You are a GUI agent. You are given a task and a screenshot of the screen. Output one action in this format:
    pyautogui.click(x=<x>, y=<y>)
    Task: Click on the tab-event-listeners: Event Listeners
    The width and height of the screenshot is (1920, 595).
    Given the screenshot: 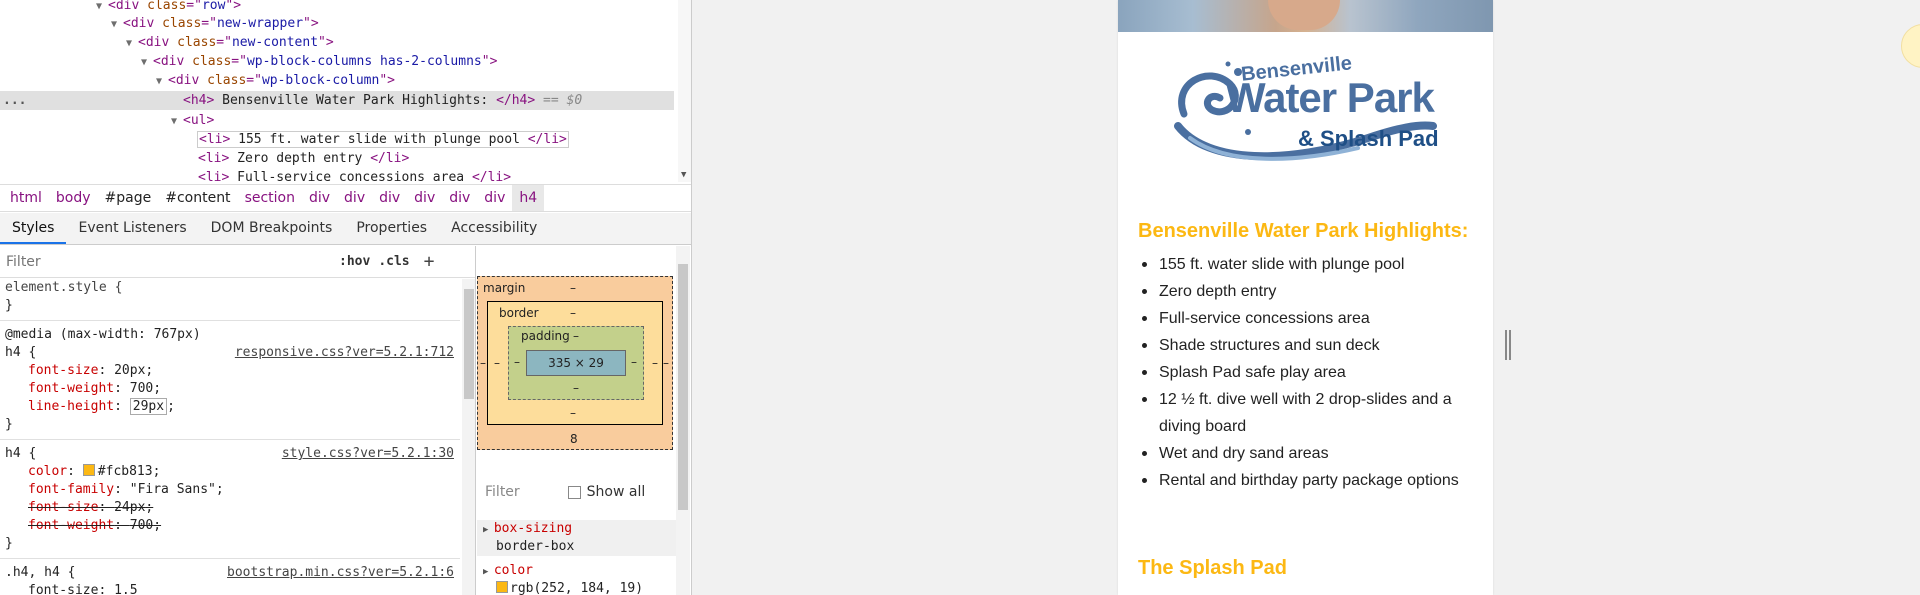 What is the action you would take?
    pyautogui.click(x=132, y=228)
    